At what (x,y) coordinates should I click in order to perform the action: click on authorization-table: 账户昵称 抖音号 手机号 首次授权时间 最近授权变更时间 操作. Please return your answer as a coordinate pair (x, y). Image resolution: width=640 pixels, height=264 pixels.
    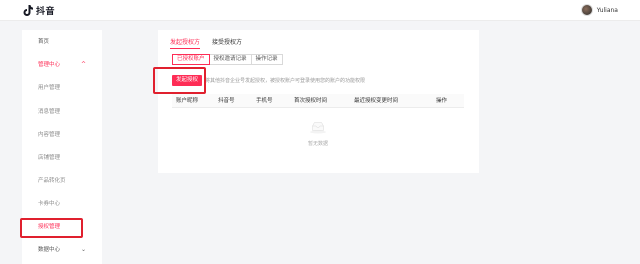
    Looking at the image, I should click on (318, 101).